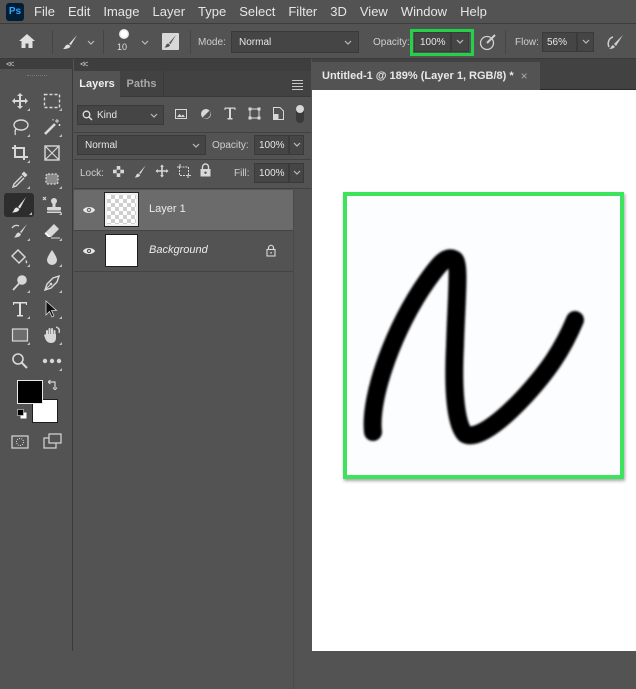  I want to click on home-icon, so click(27, 41).